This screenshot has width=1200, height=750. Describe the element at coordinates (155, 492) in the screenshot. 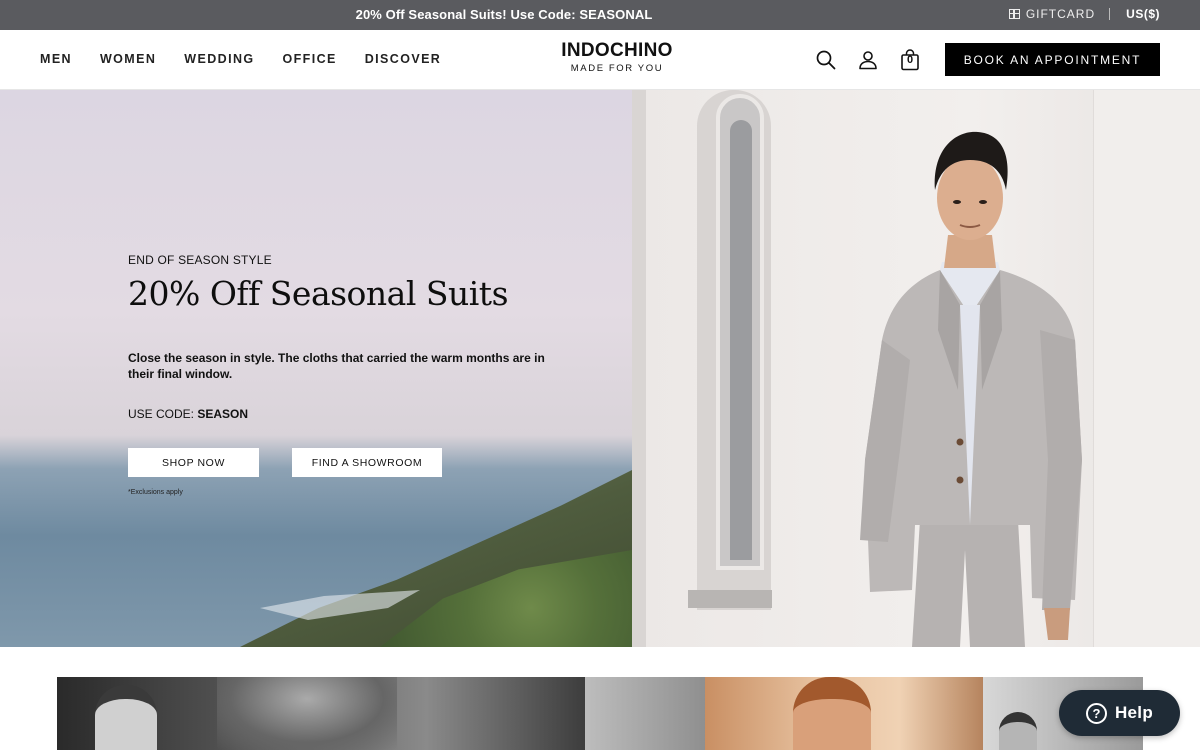

I see `exclusions-note: *Exclusions apply` at that location.